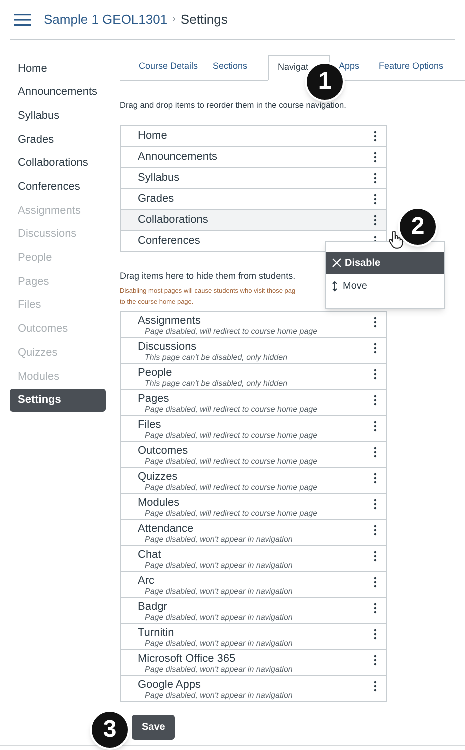 The height and width of the screenshot is (750, 465). What do you see at coordinates (234, 105) in the screenshot?
I see `instructions-text: Drag and drop items to reorder them in the course navigation.` at bounding box center [234, 105].